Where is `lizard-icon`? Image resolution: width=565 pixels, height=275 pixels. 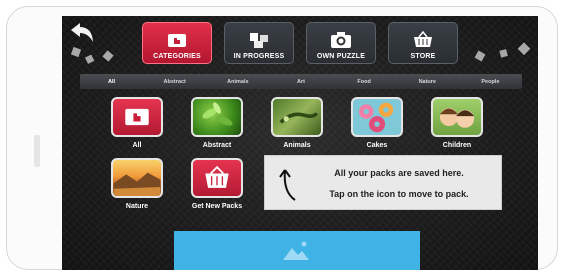
lizard-icon is located at coordinates (299, 118).